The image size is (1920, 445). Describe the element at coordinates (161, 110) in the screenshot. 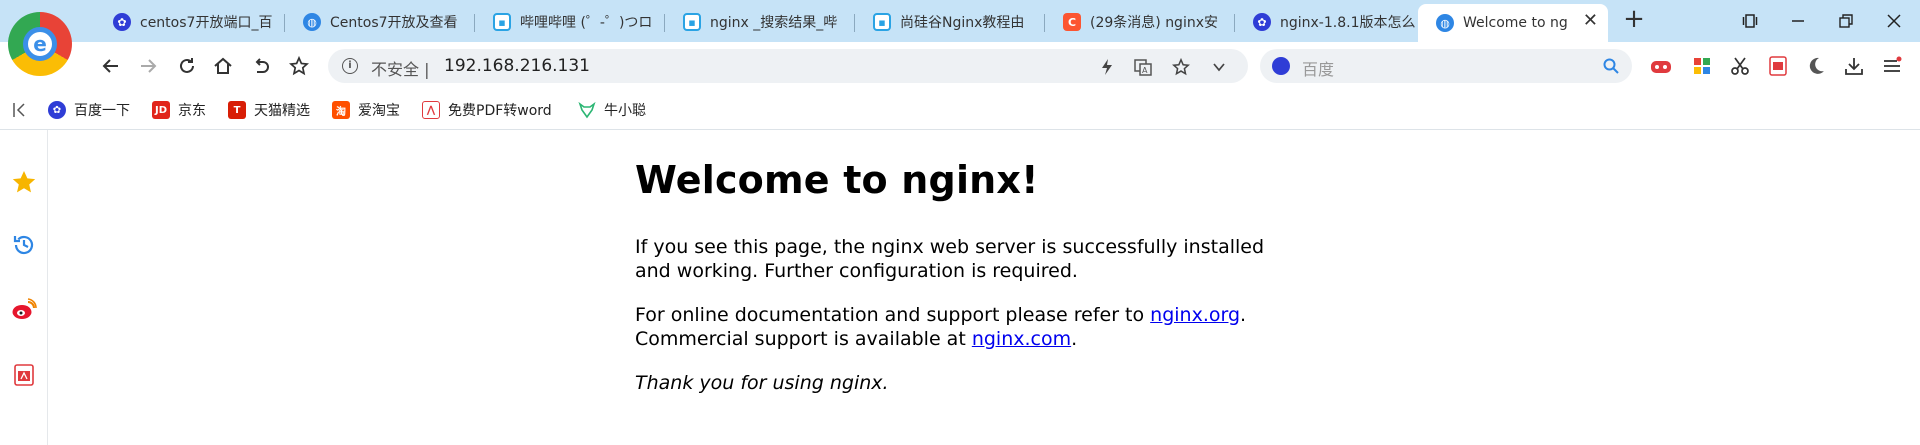

I see `jd-icon: JD` at that location.